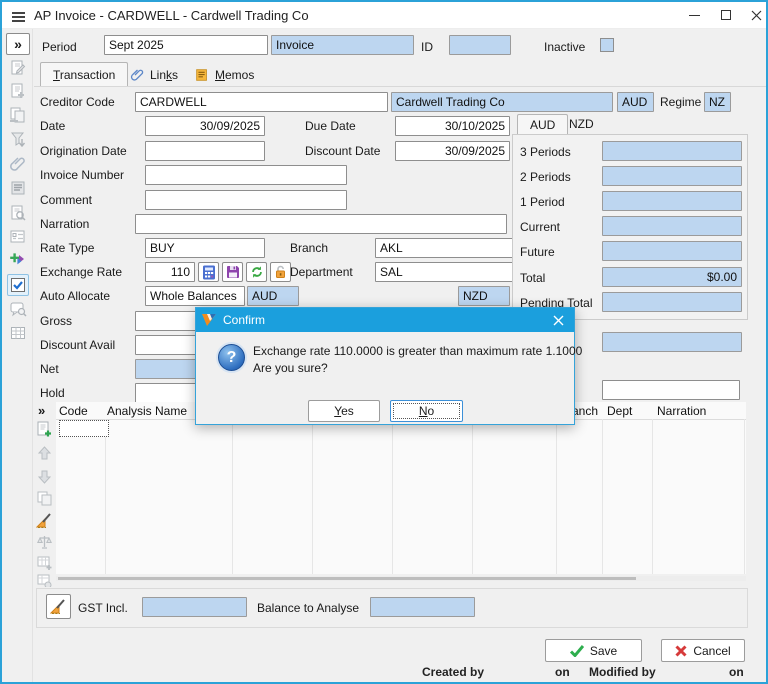  What do you see at coordinates (18, 333) in the screenshot?
I see `grid-view-icon` at bounding box center [18, 333].